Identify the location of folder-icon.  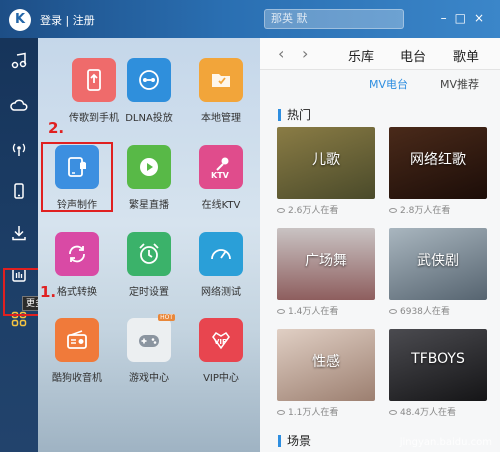
(221, 80).